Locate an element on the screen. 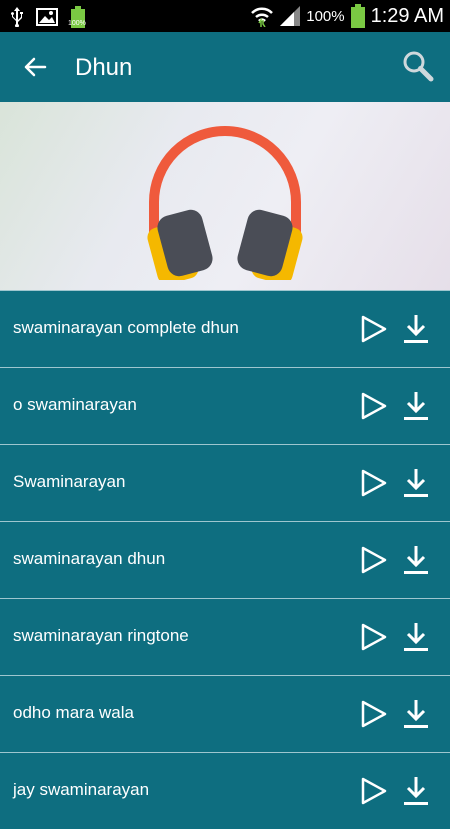 Image resolution: width=450 pixels, height=829 pixels. track-title: Swaminarayan is located at coordinates (69, 481).